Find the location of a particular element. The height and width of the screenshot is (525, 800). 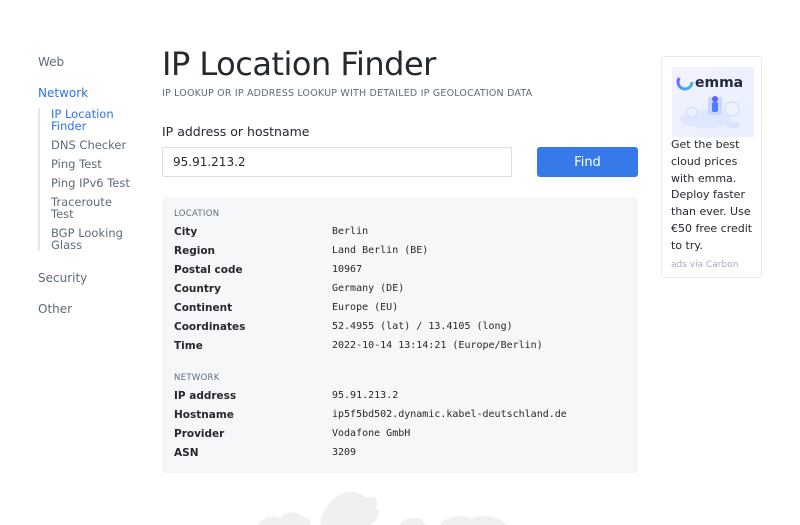

page-title: IP Location Finder is located at coordinates (299, 64).